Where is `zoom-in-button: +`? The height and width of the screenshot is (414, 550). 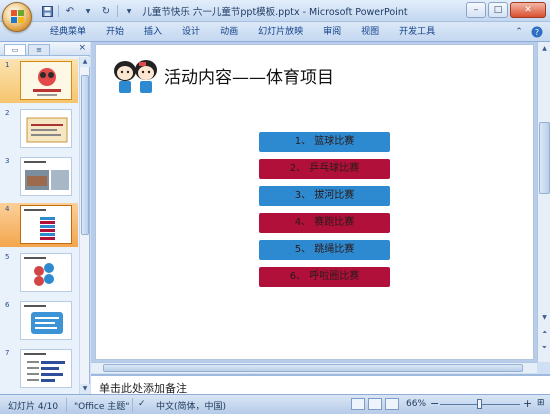
zoom-in-button: + is located at coordinates (527, 403).